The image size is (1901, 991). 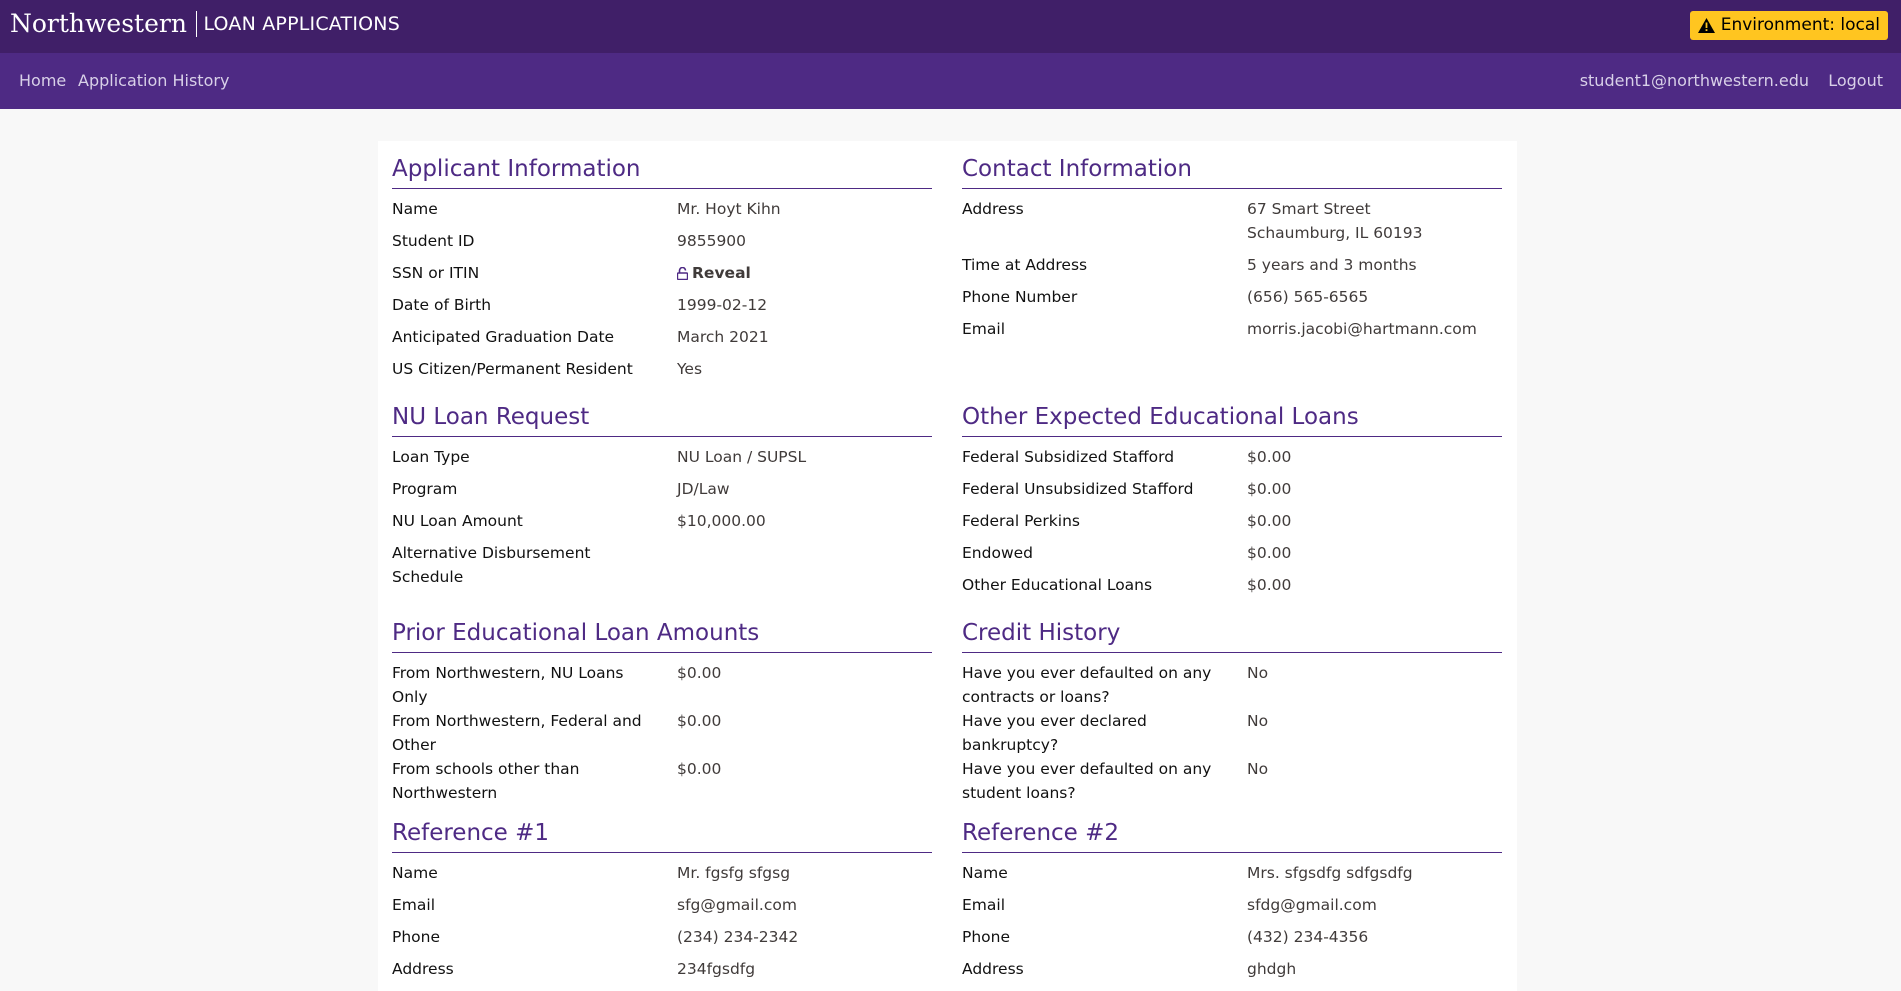 I want to click on brand-name: Northwestern, so click(x=98, y=23).